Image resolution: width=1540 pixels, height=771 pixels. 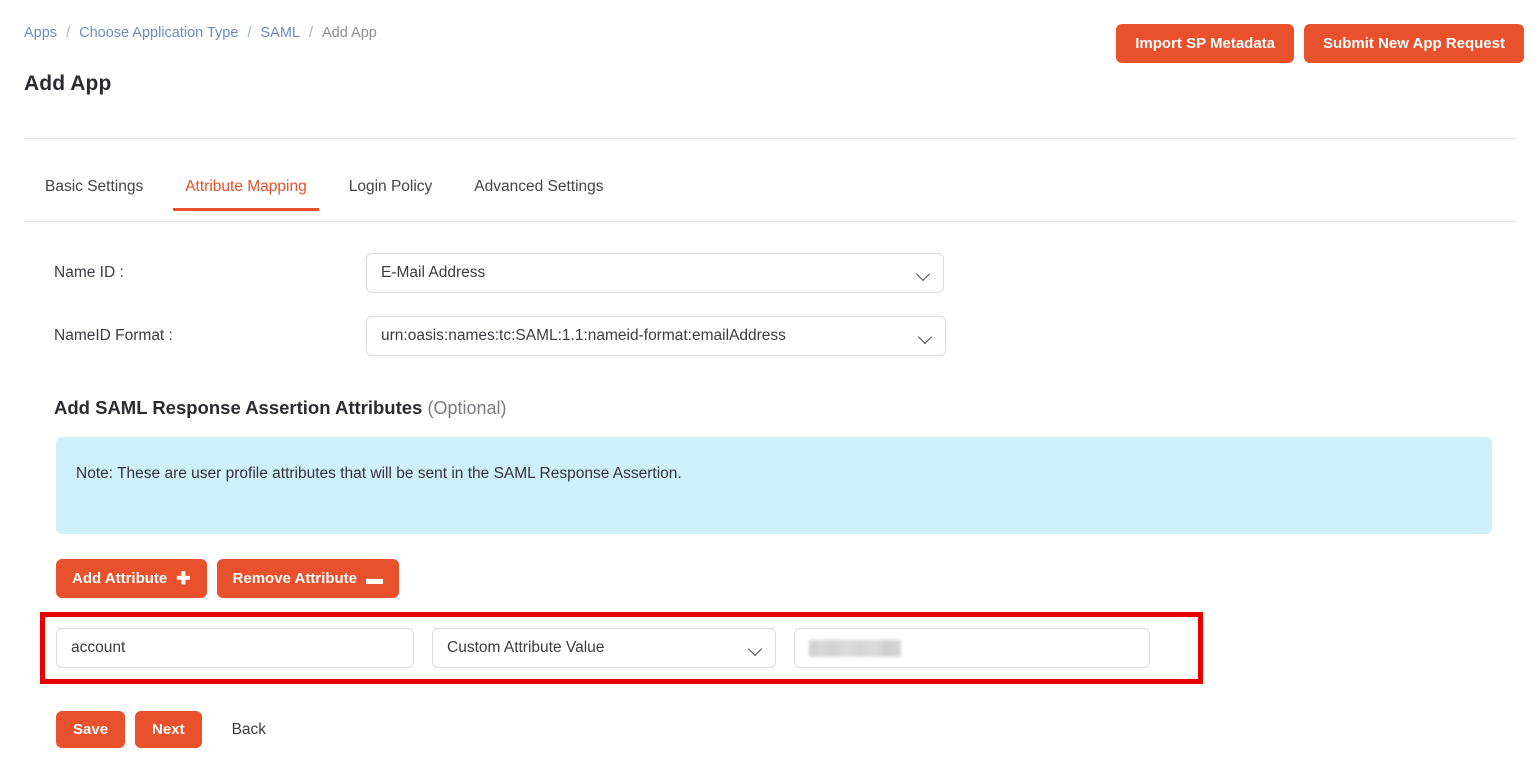 I want to click on page-title: Add App, so click(x=68, y=83).